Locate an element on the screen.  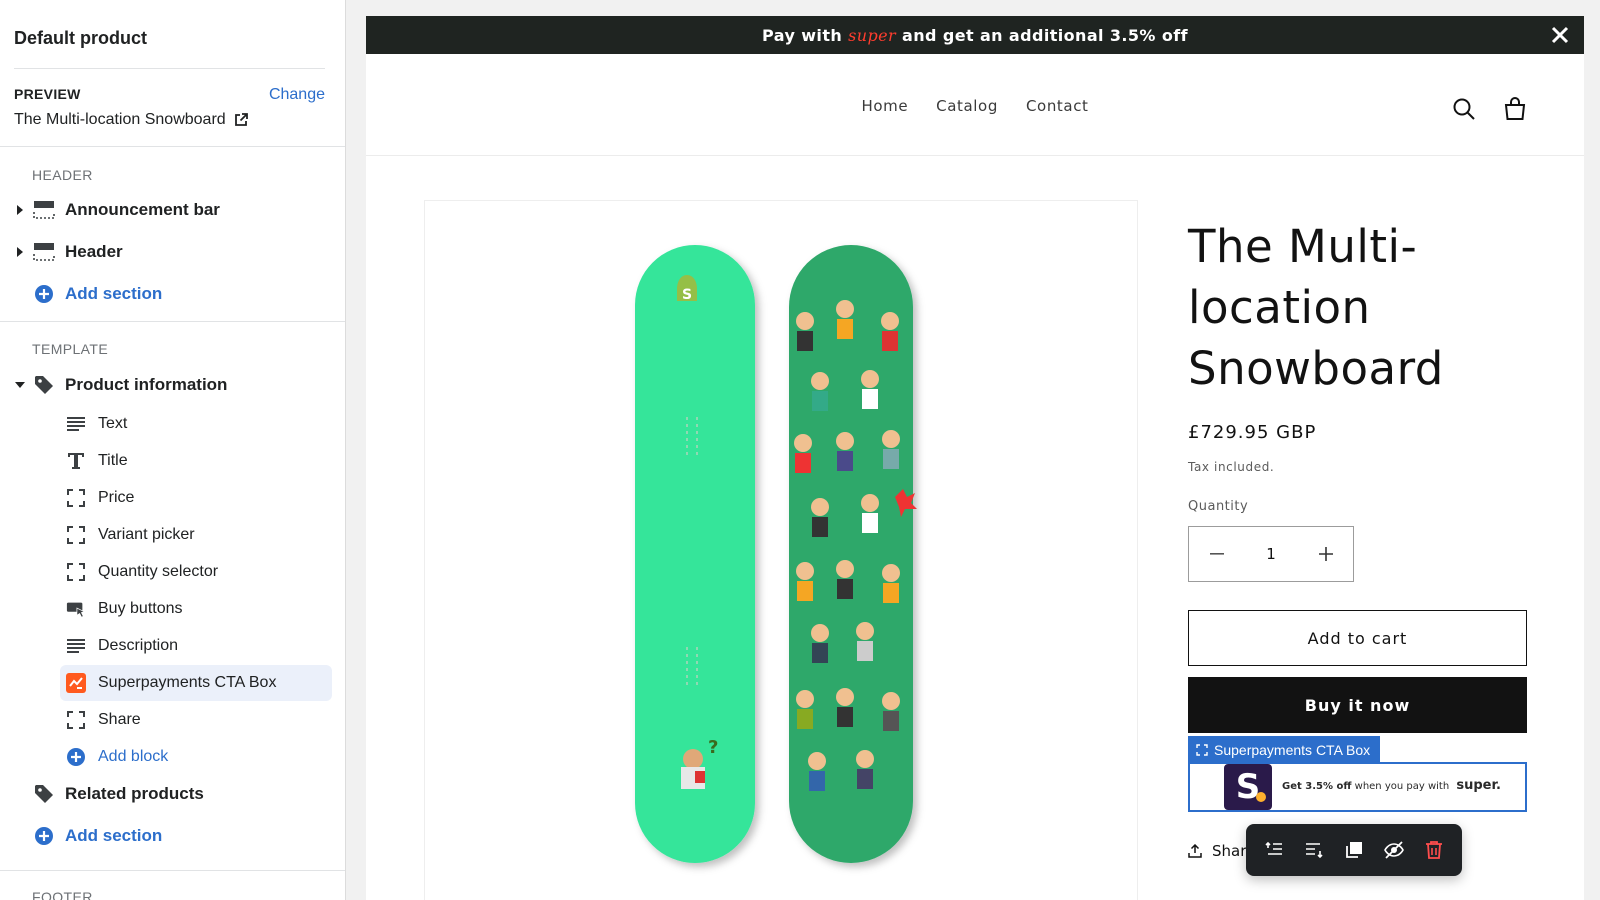
change-preview-link: Change is located at coordinates (297, 95).